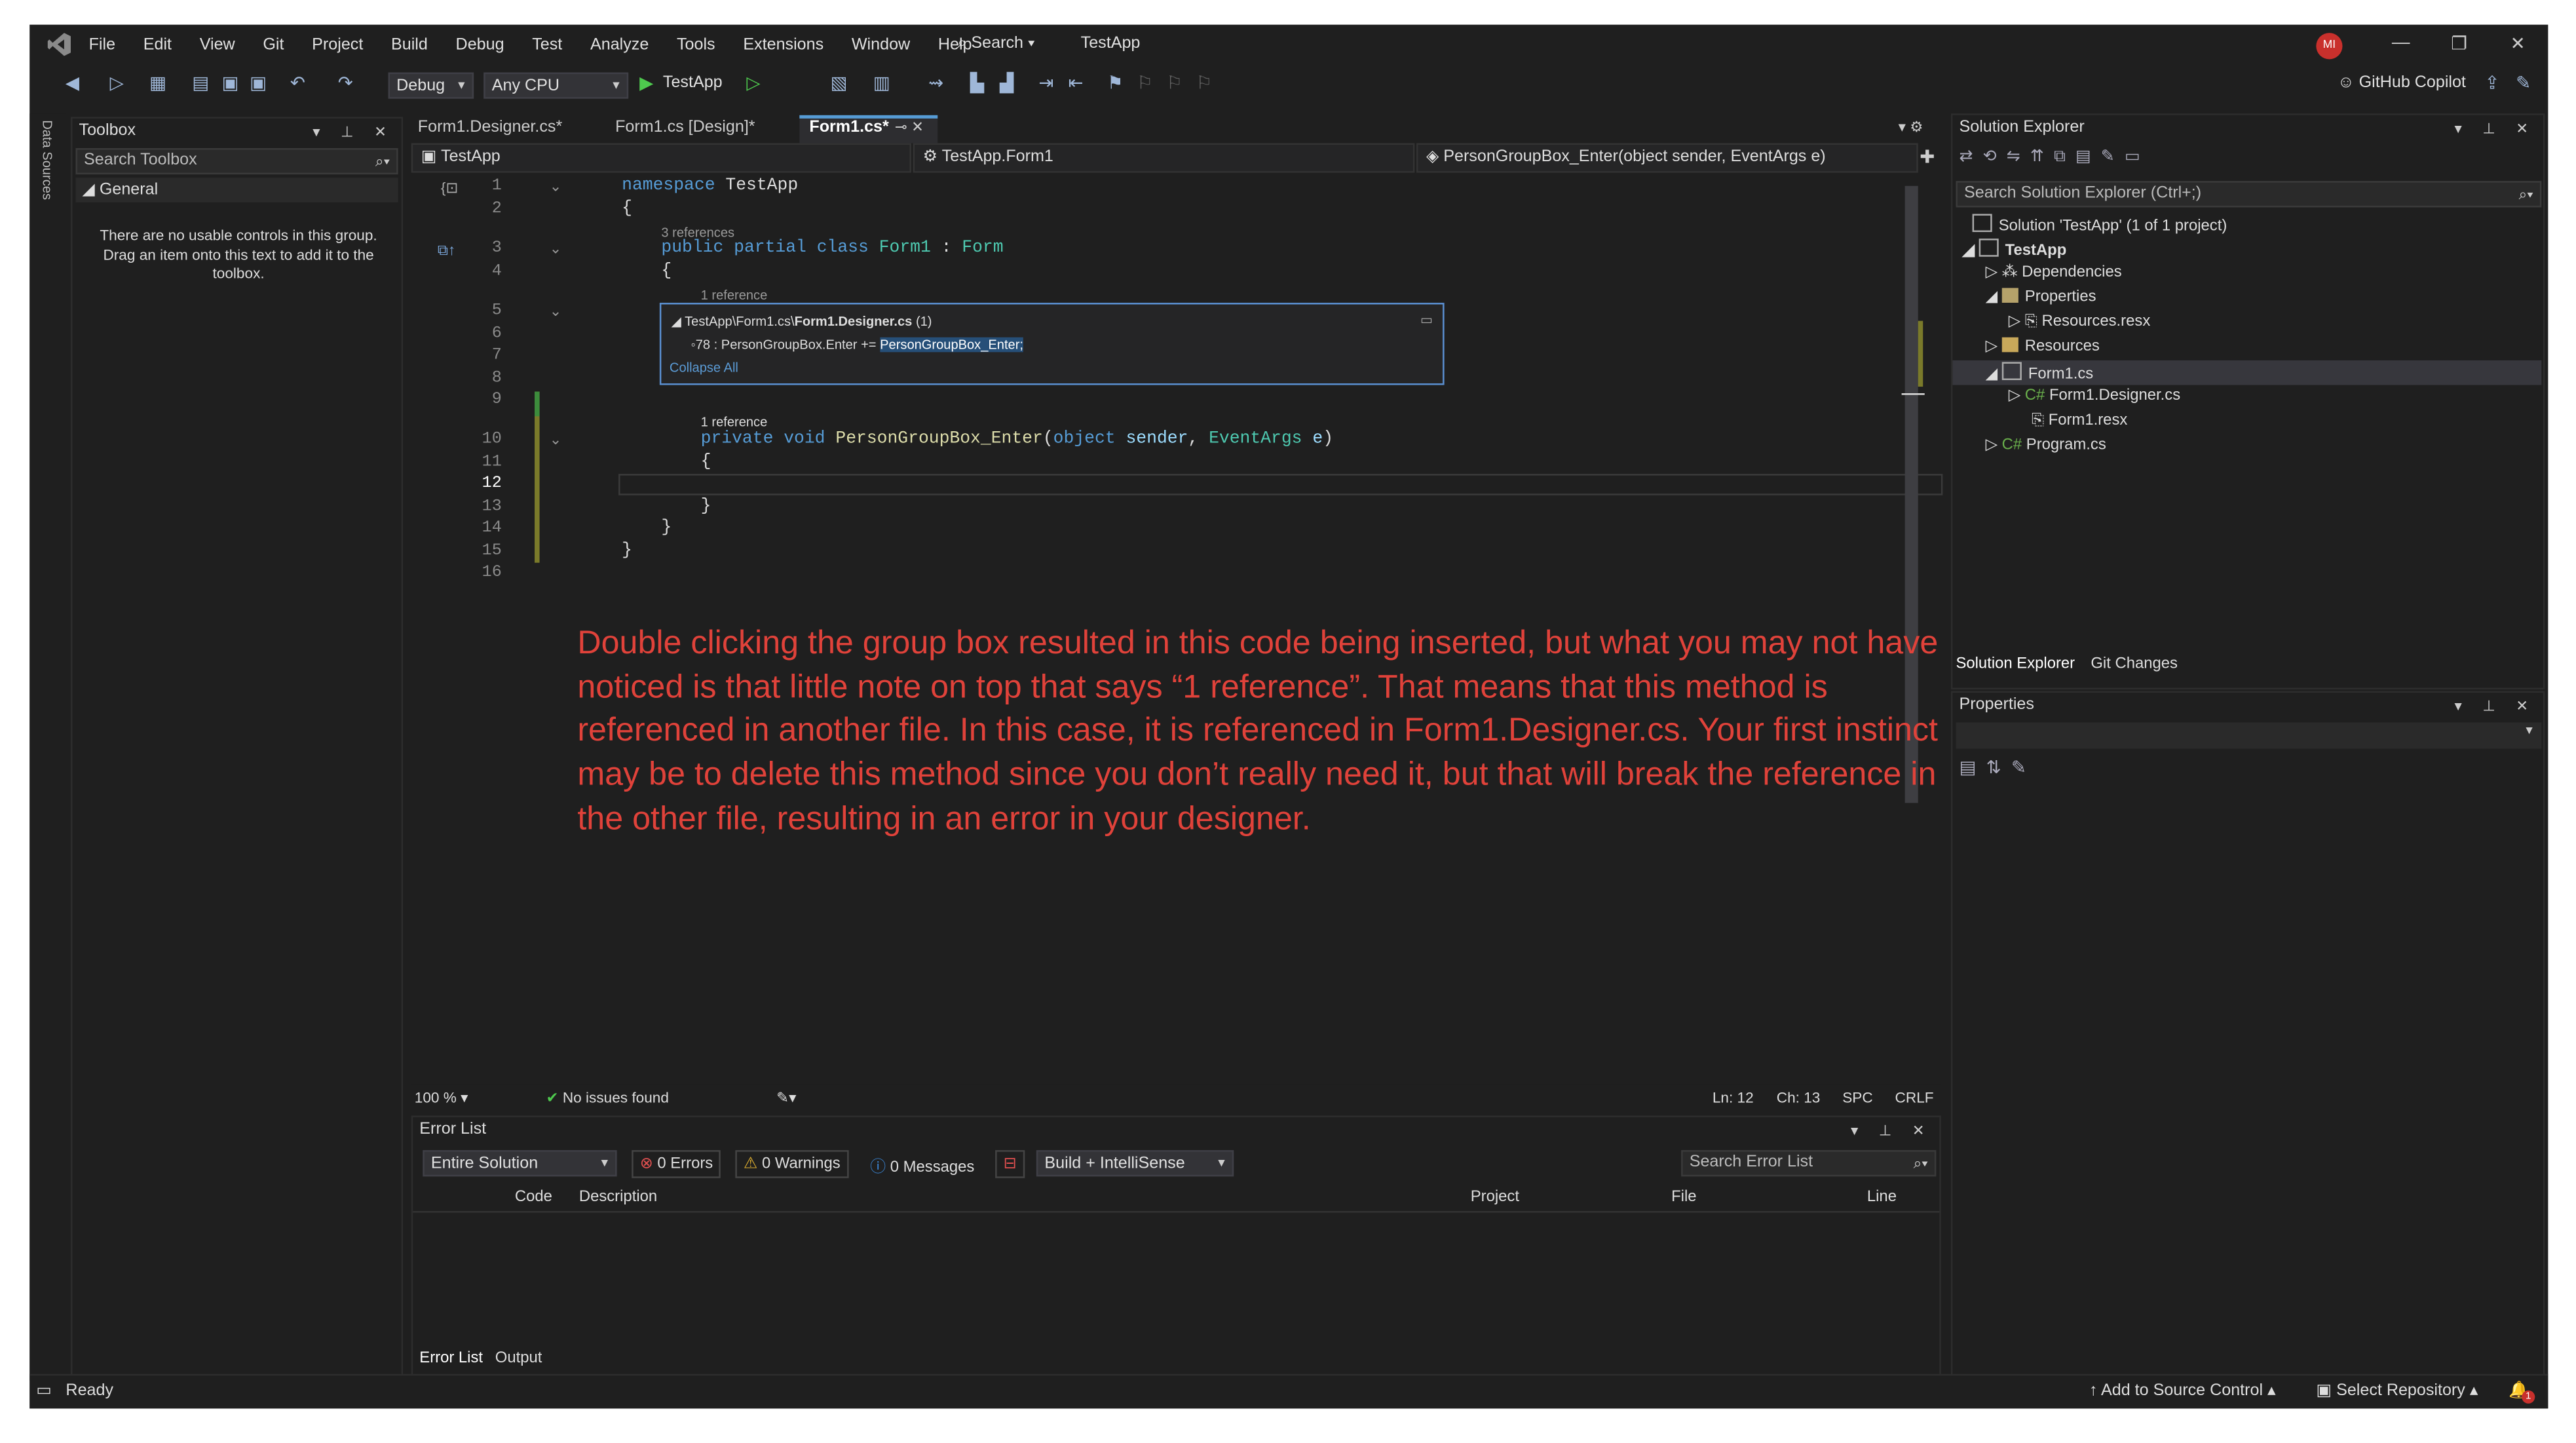  I want to click on outdent-icon: ⇤, so click(1076, 84).